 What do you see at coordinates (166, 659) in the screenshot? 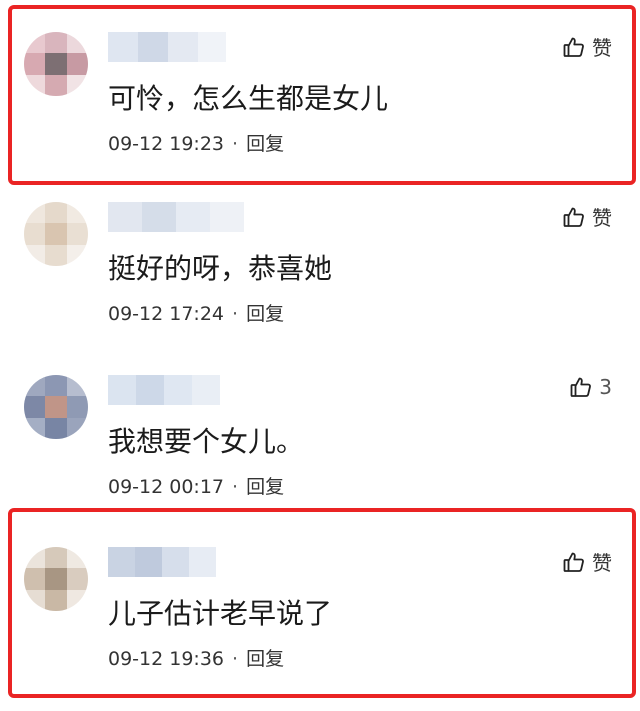
I see `comment-time: 09-12 19:36` at bounding box center [166, 659].